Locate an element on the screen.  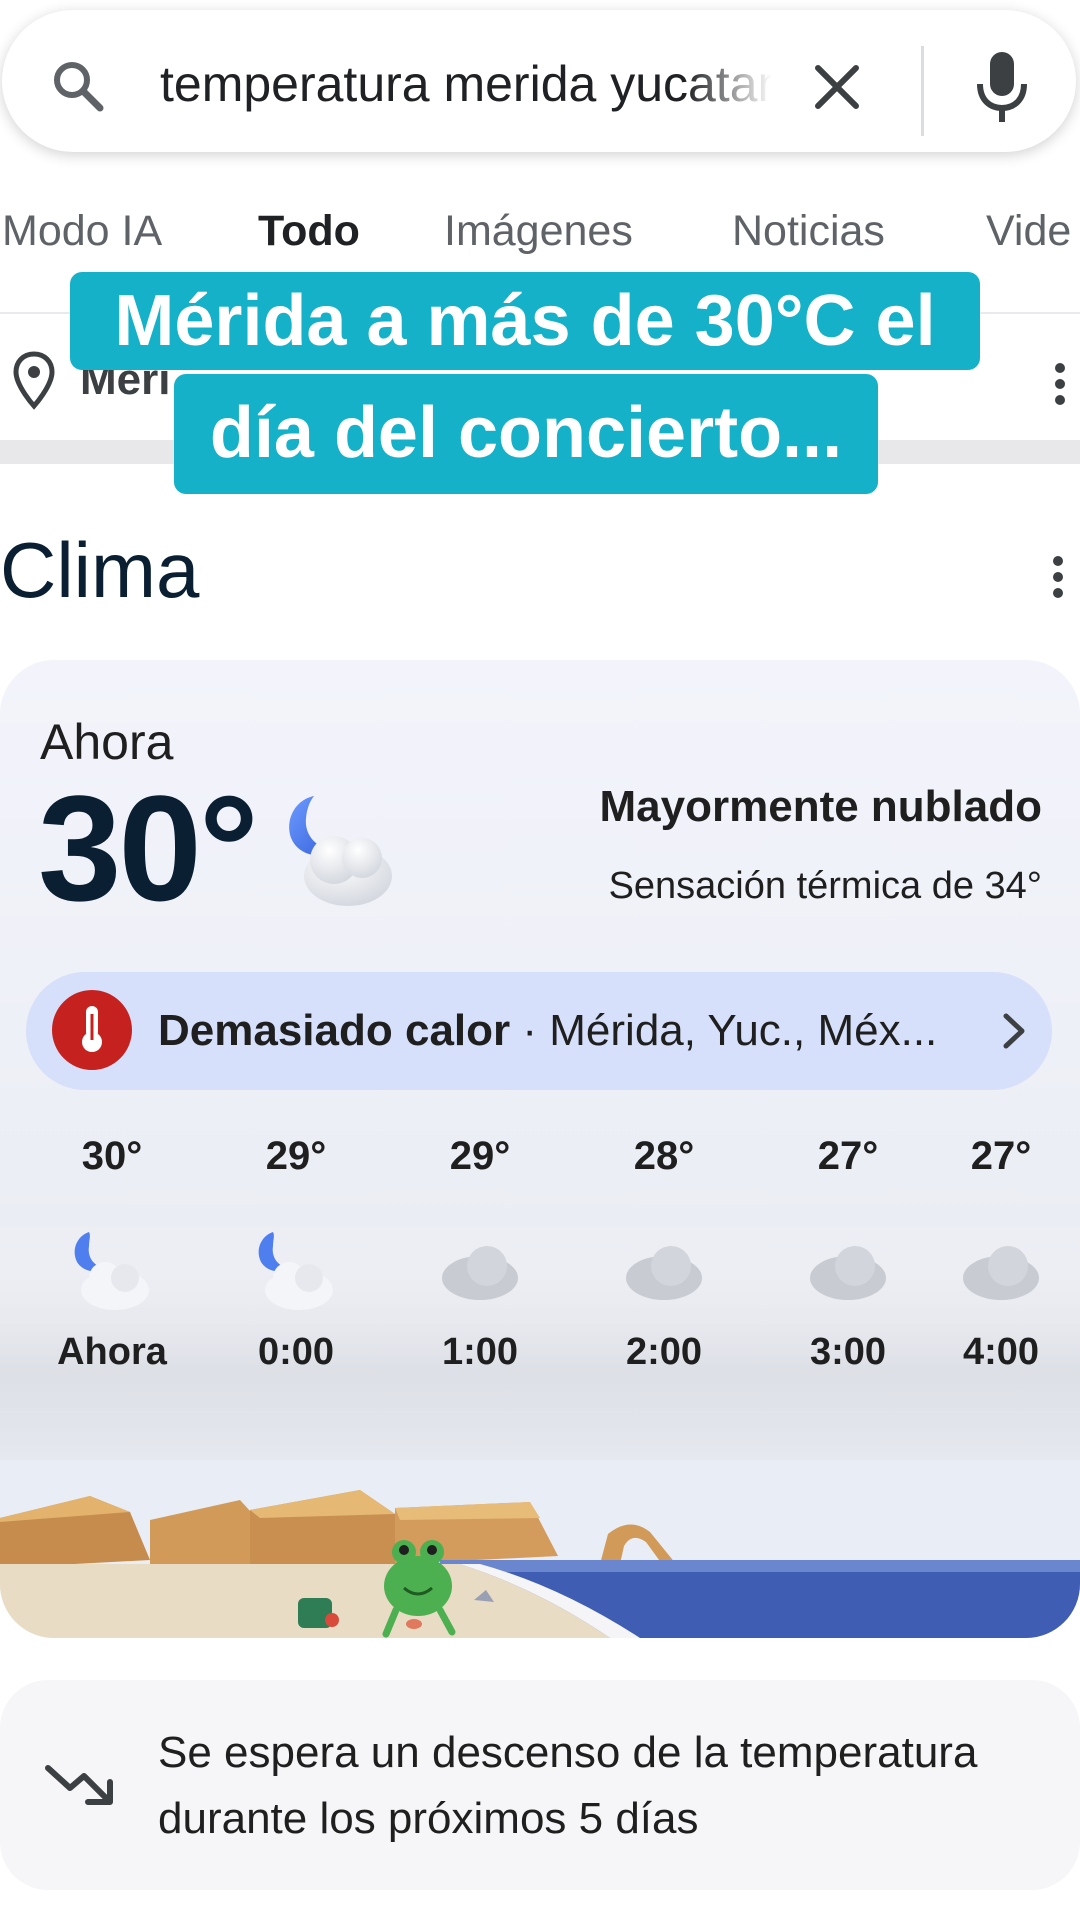
hourly-temp: 30° is located at coordinates (112, 1156).